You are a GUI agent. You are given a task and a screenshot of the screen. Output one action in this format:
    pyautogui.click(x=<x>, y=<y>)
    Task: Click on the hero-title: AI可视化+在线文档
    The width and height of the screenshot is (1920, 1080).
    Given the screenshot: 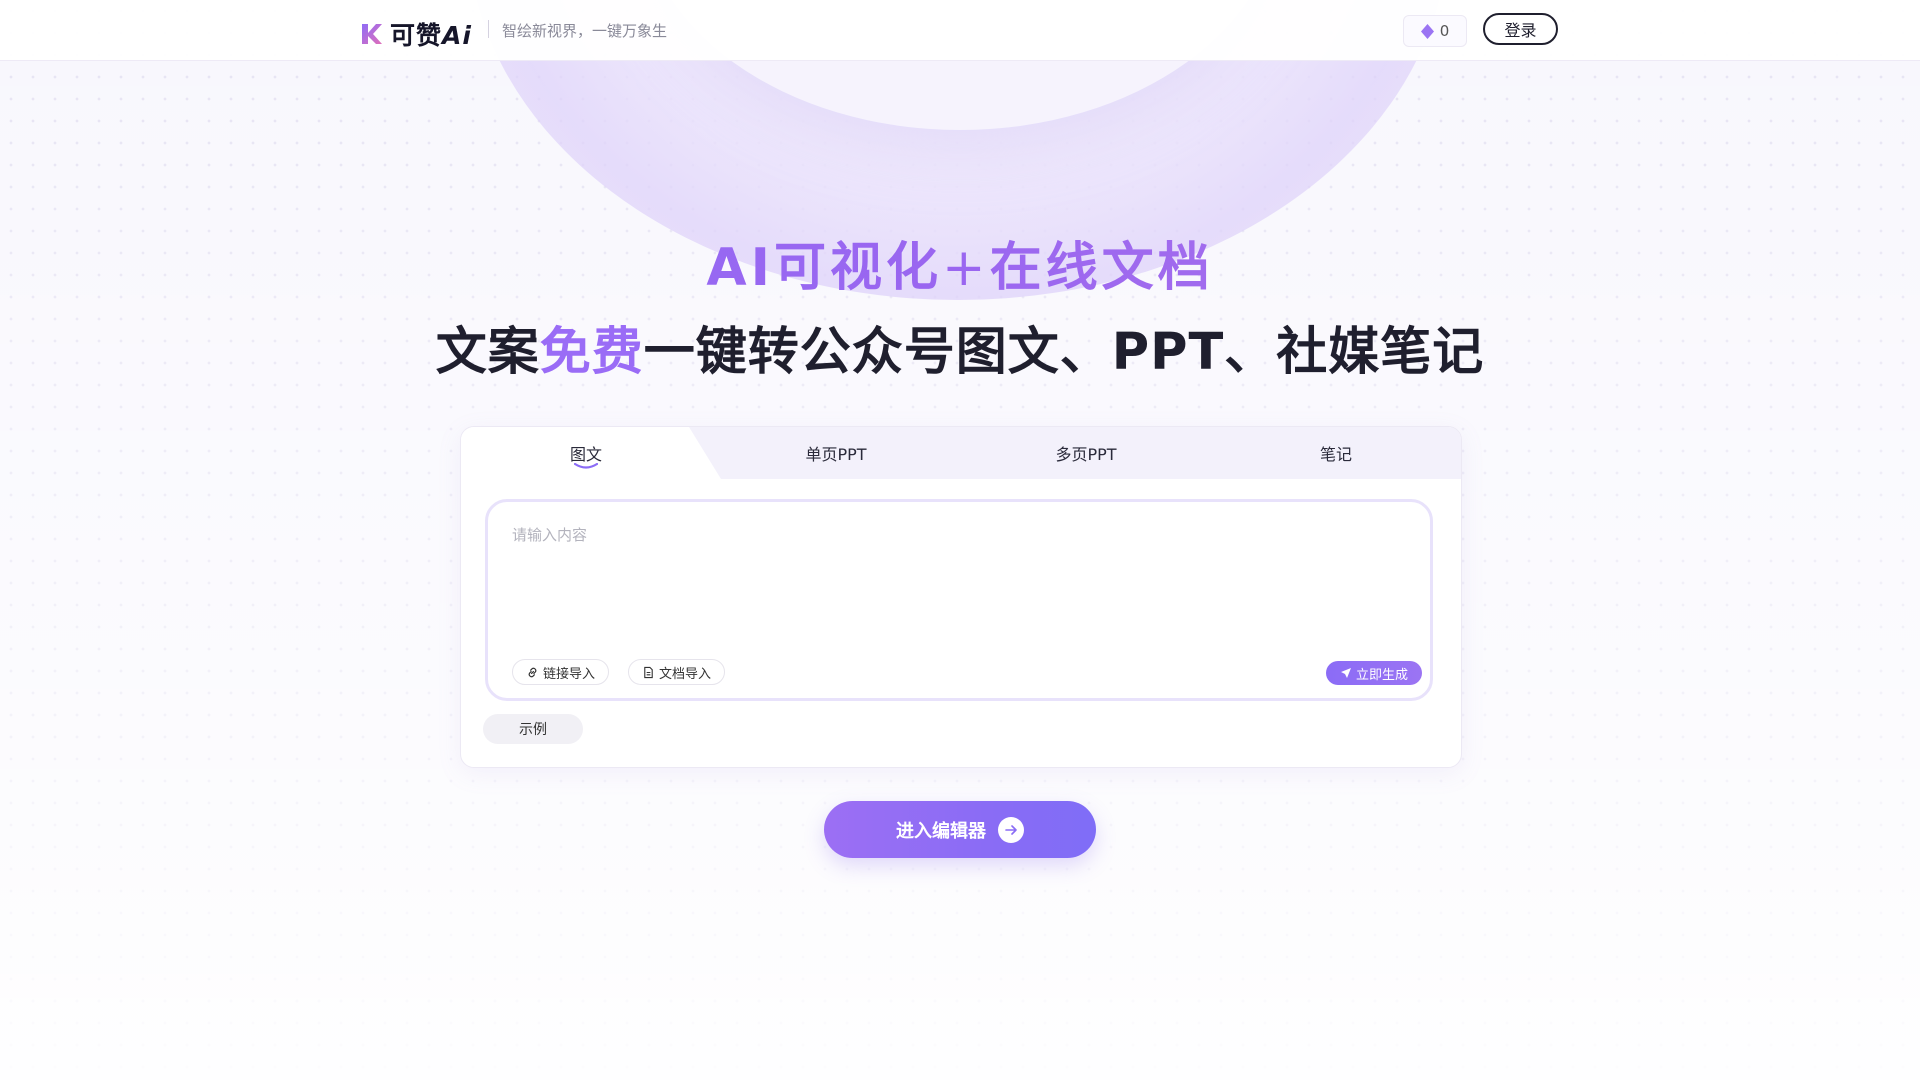 What is the action you would take?
    pyautogui.click(x=960, y=262)
    